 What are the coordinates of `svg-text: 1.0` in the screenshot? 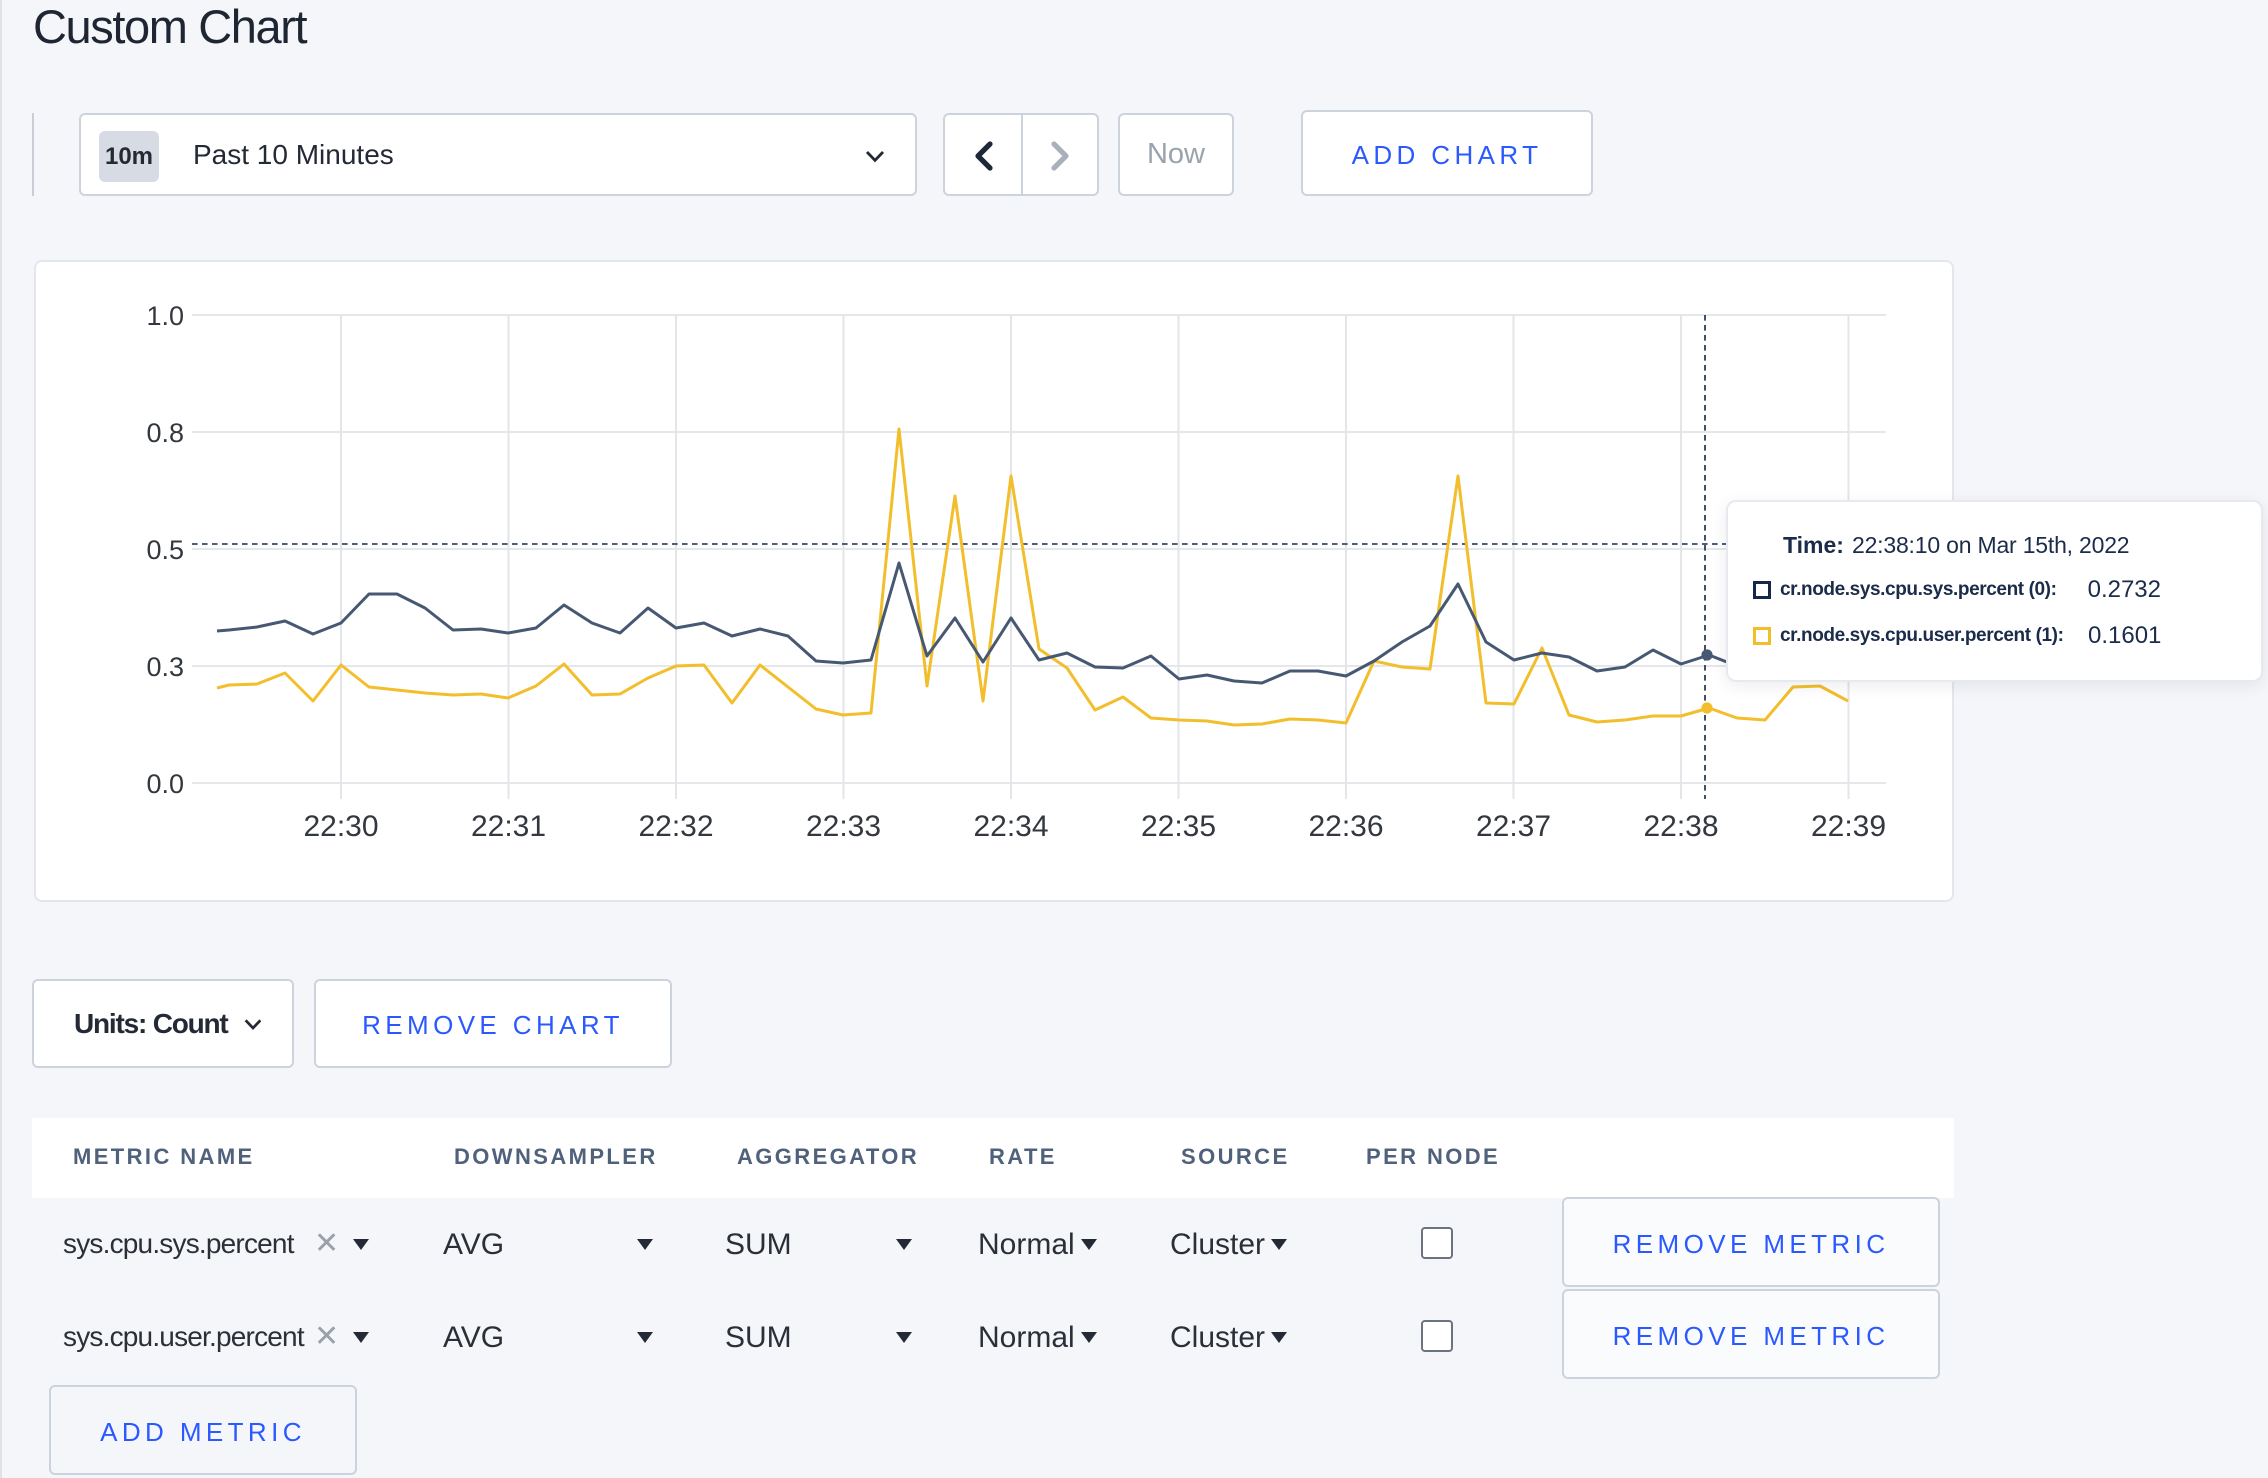 It's located at (165, 316).